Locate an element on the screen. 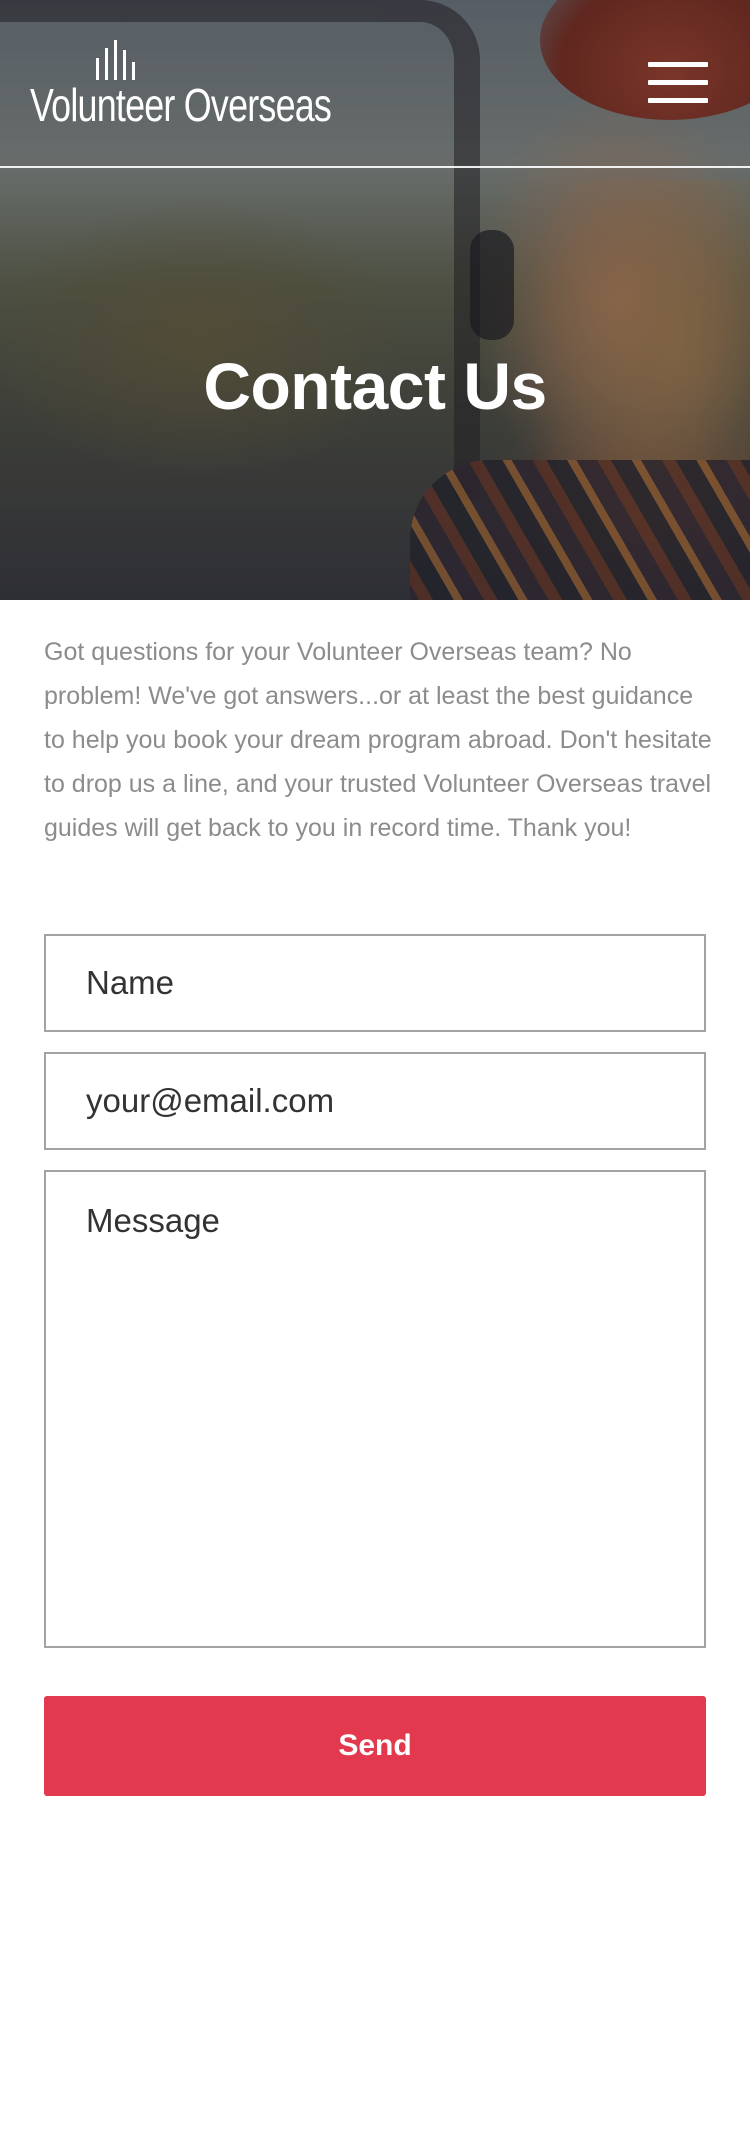 The height and width of the screenshot is (2140, 750). logo-wordmark: Volunteer Overseas is located at coordinates (181, 105).